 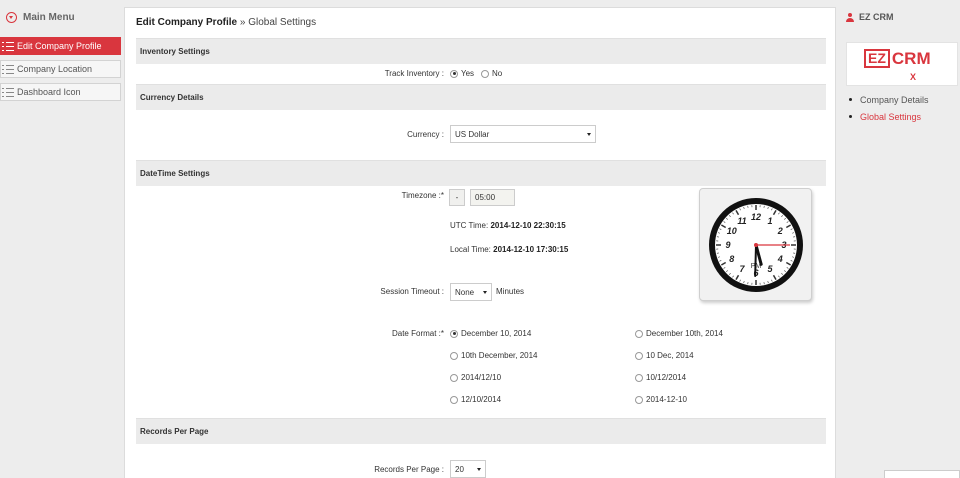 I want to click on link-global-settings: Global Settings, so click(x=889, y=116).